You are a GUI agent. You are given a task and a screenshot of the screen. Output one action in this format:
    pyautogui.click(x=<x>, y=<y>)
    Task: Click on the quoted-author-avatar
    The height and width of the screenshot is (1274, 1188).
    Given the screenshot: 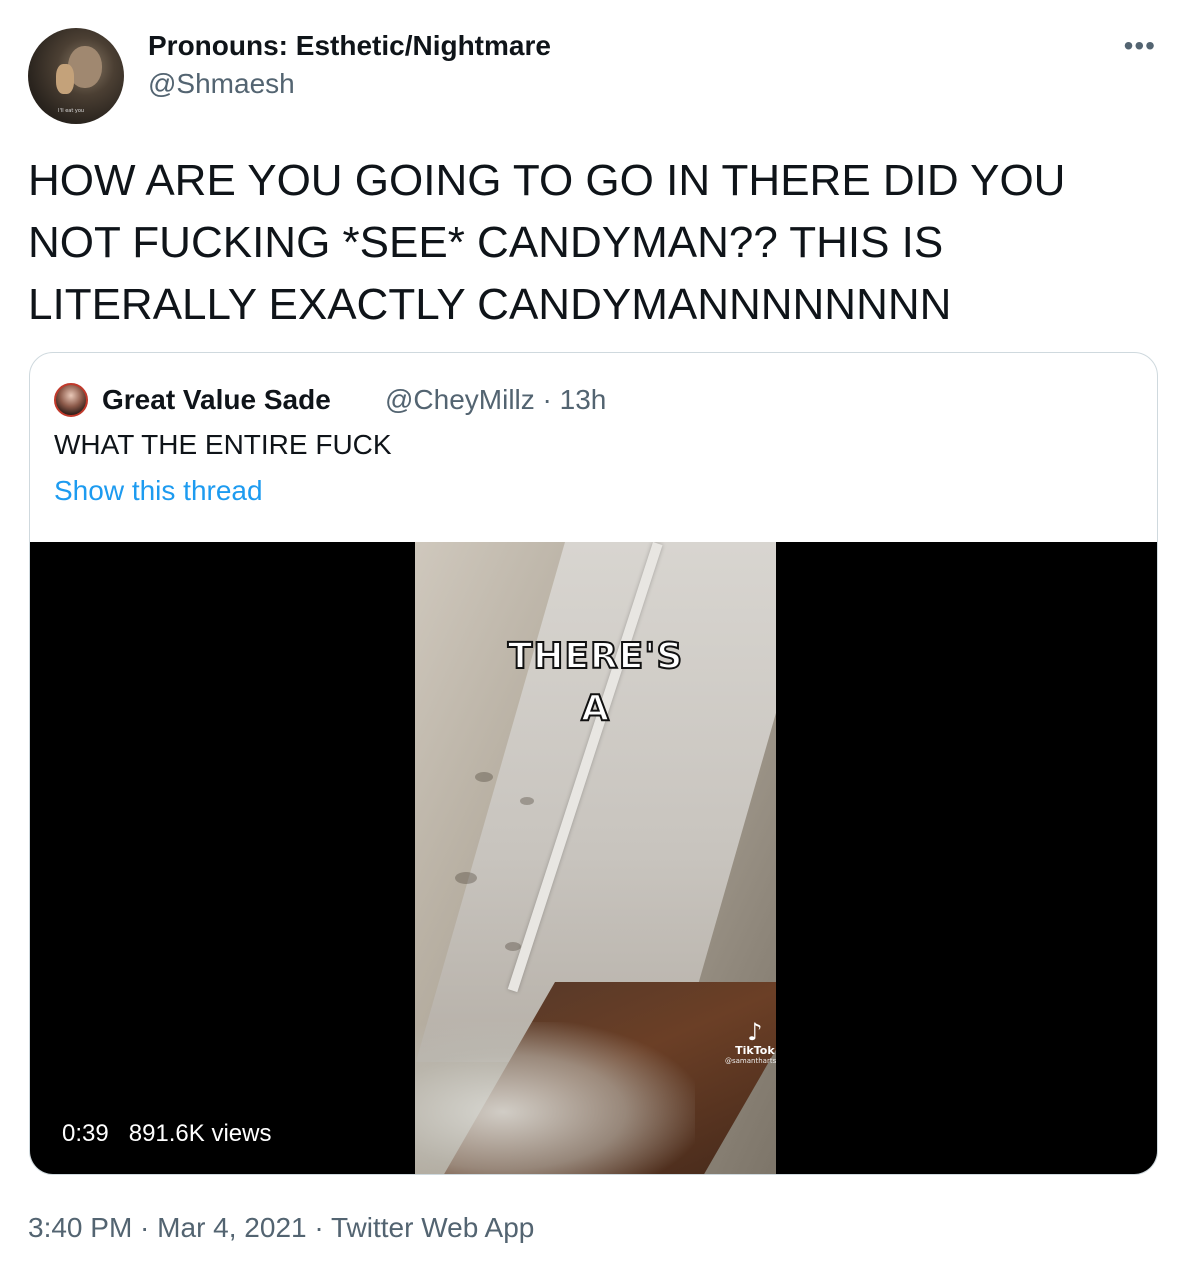 What is the action you would take?
    pyautogui.click(x=71, y=400)
    